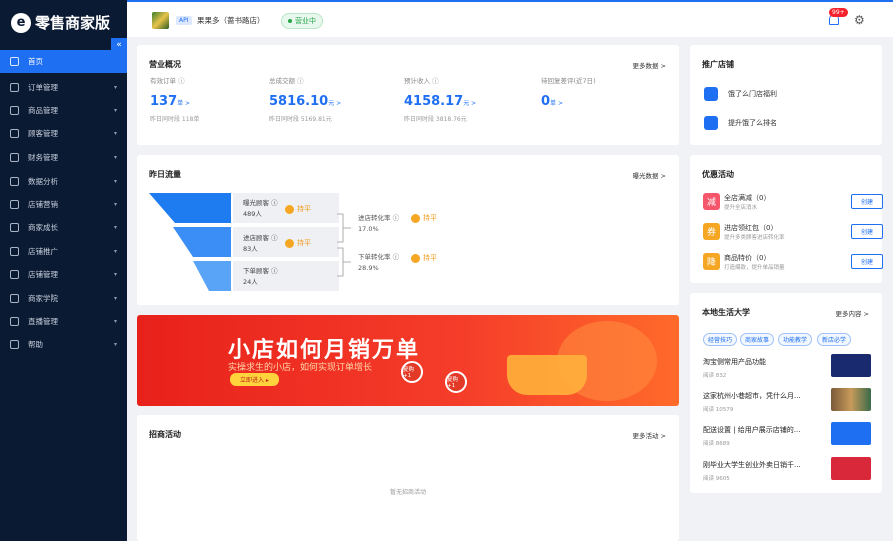 This screenshot has height=541, width=893. Describe the element at coordinates (43, 181) in the screenshot. I see `sidebar-item-label: 数据分析` at that location.